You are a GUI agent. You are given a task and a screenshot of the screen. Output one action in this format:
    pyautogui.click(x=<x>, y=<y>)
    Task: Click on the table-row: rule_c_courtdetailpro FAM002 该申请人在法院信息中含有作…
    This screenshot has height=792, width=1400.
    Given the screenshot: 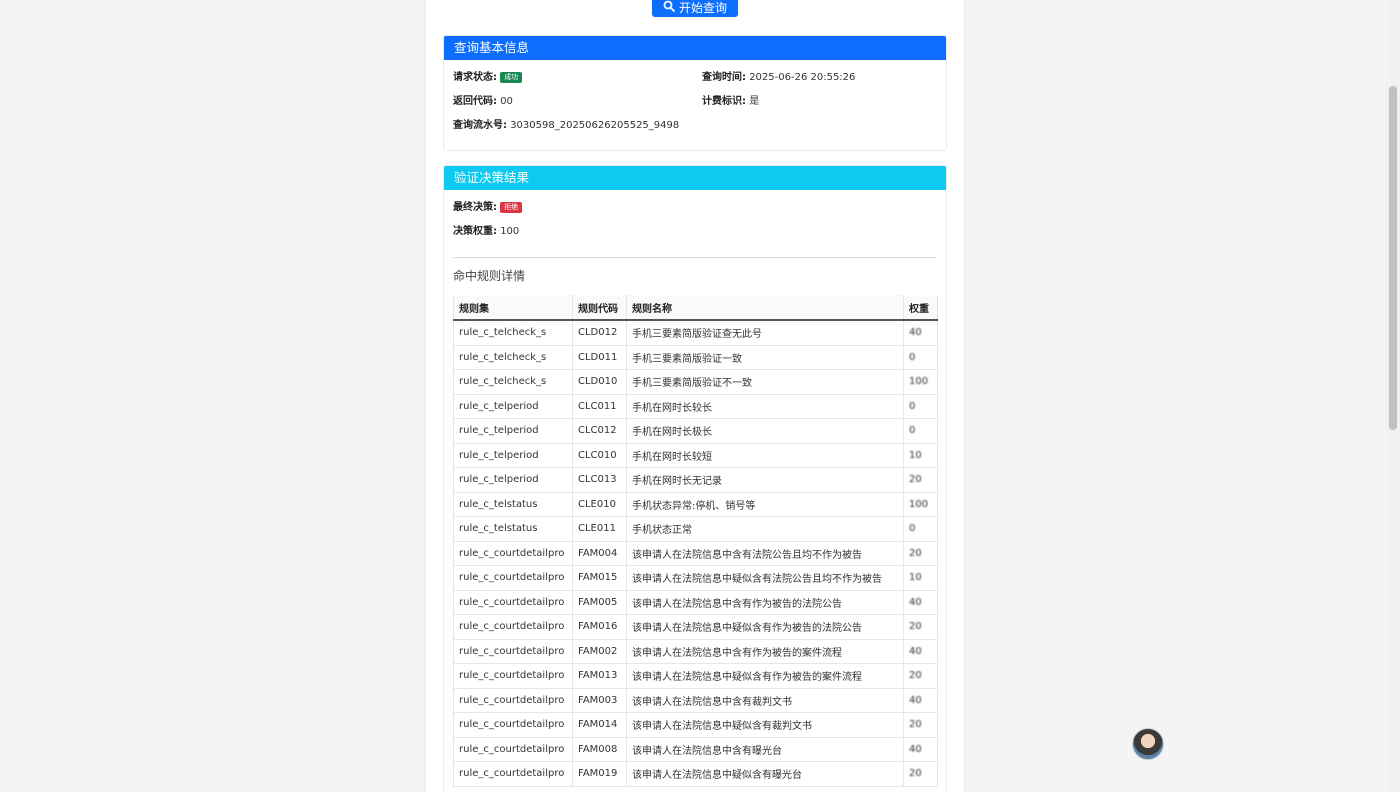 What is the action you would take?
    pyautogui.click(x=695, y=651)
    